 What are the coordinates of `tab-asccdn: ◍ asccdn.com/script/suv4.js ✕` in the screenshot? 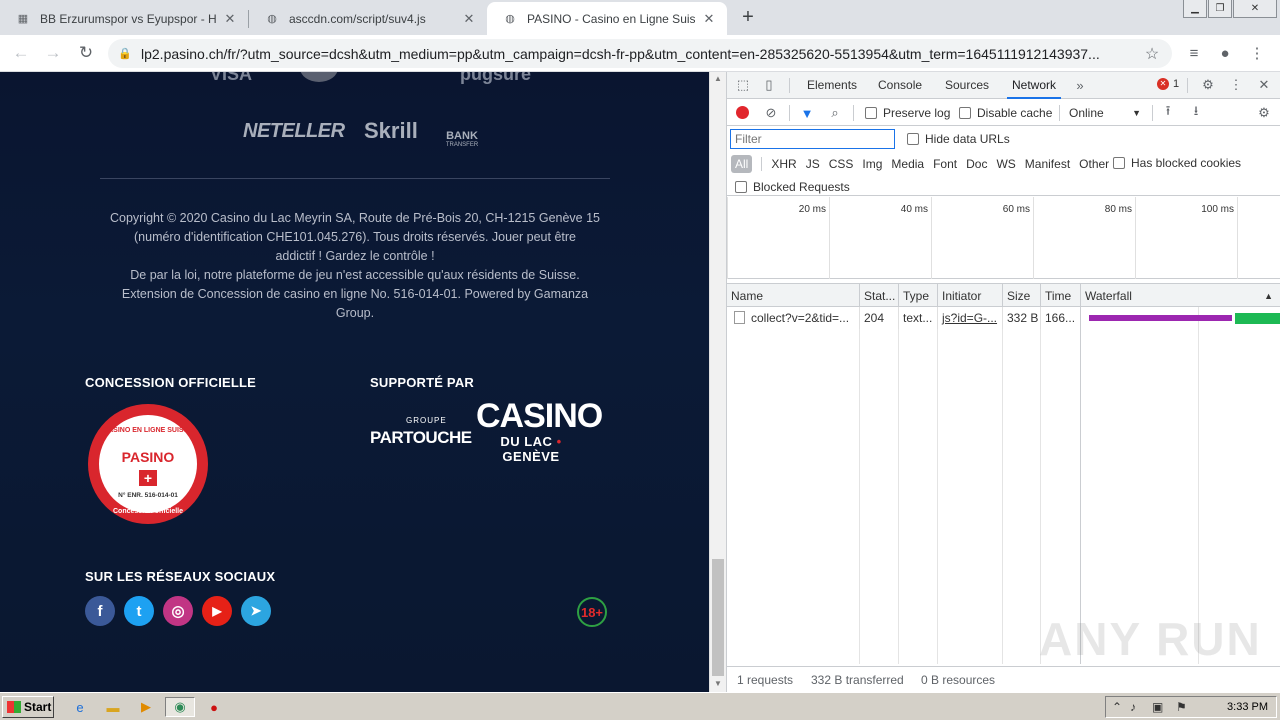 It's located at (368, 18).